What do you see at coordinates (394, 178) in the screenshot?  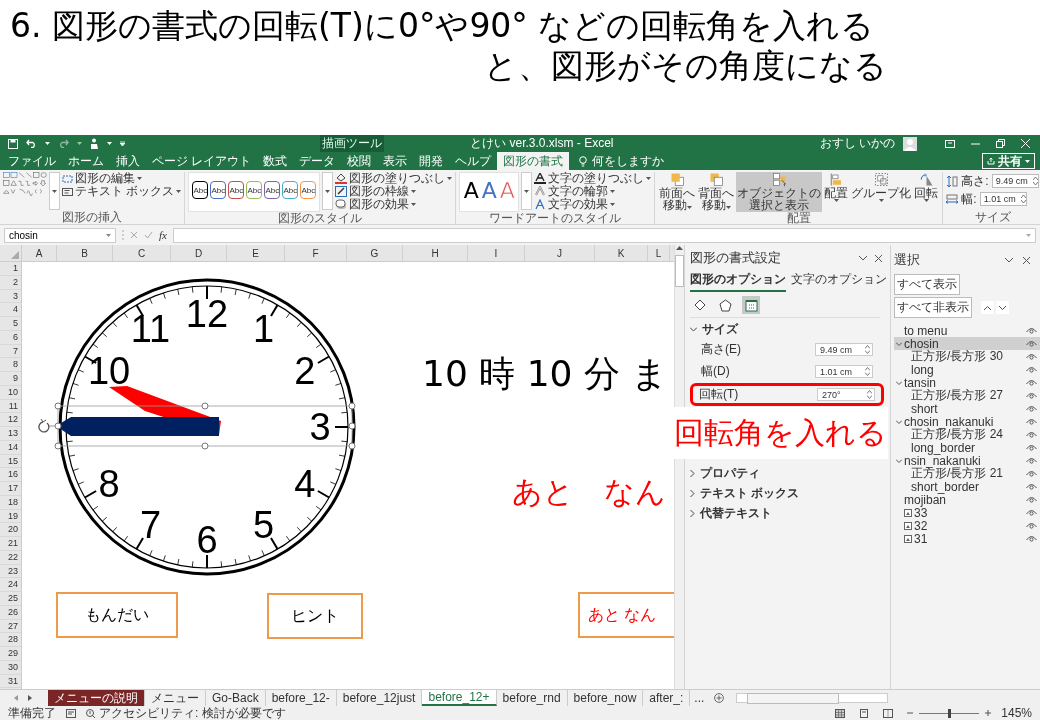 I see `ribbon-command: 図形の塗りつぶし` at bounding box center [394, 178].